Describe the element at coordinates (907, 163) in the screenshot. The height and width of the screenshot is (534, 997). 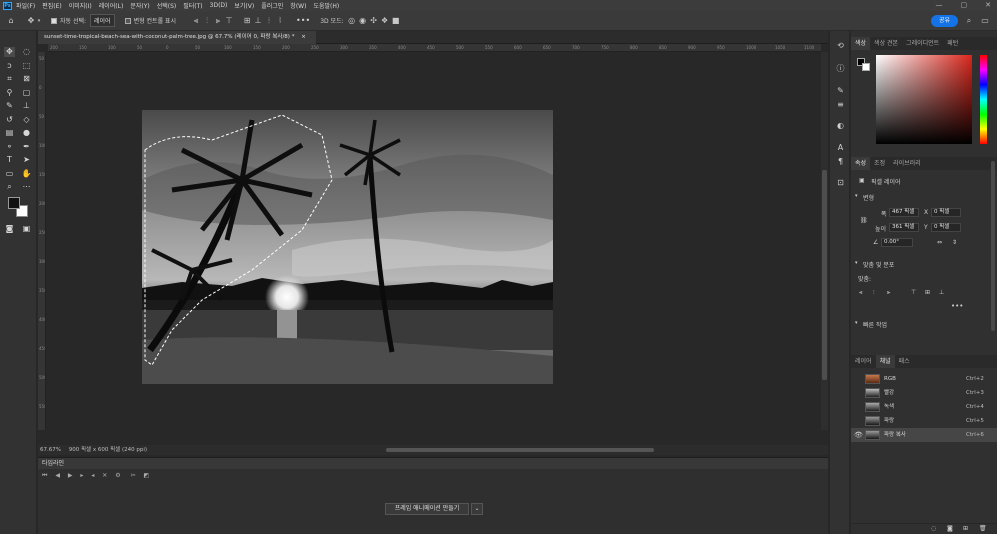
I see `tab-libraries: 라이브러리` at that location.